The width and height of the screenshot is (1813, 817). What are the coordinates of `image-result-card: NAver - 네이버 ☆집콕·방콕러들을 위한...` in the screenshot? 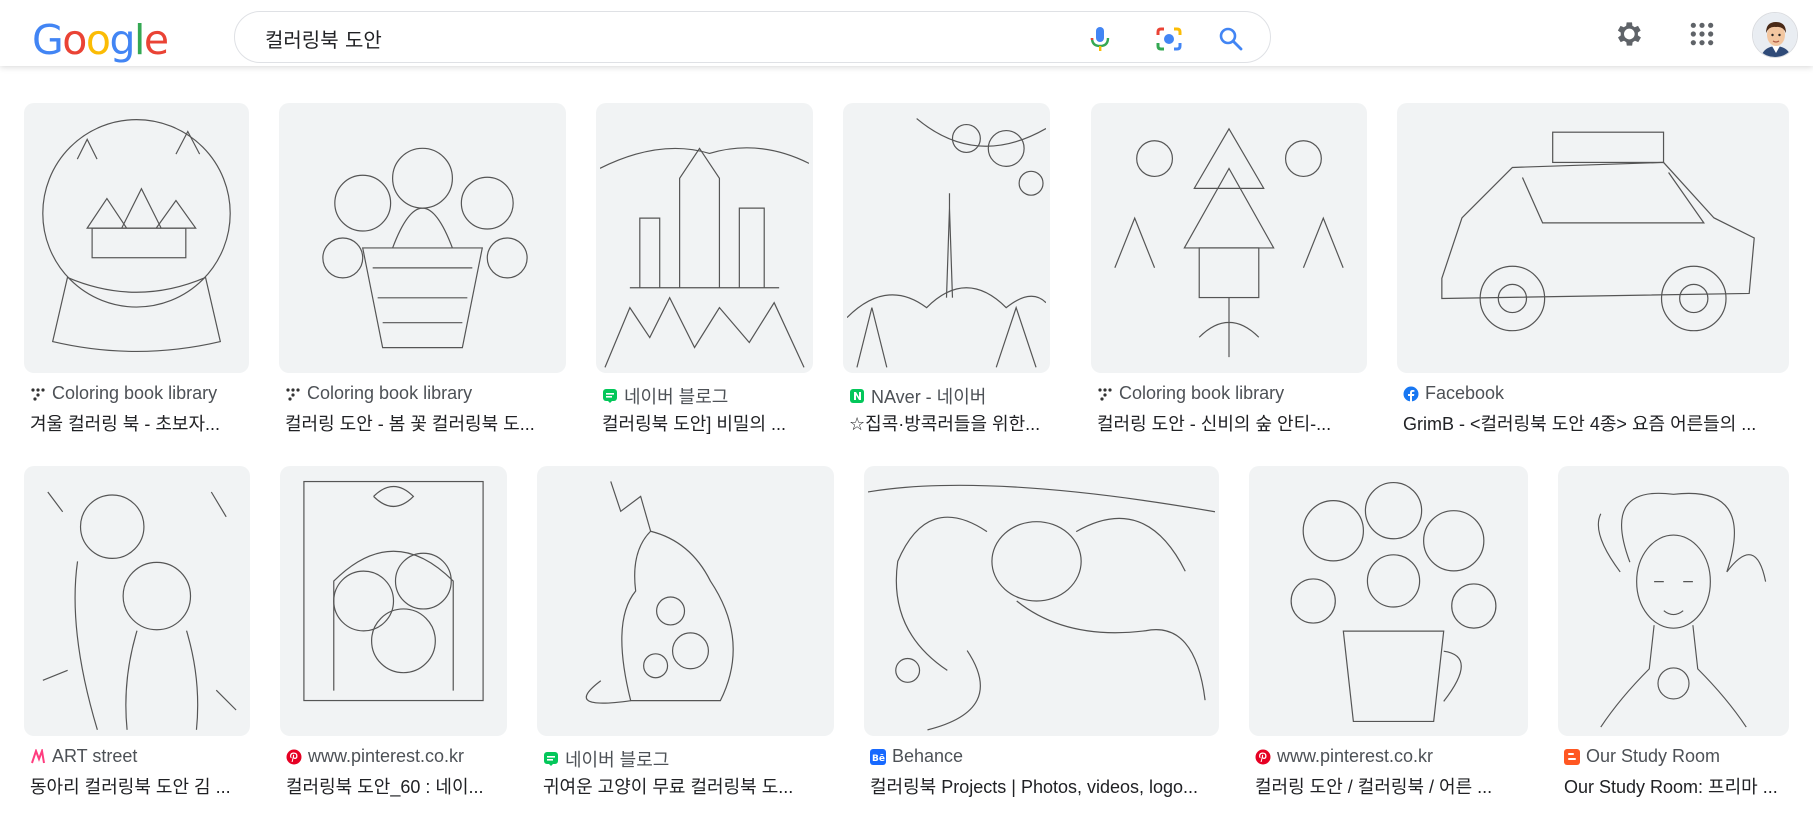 It's located at (946, 268).